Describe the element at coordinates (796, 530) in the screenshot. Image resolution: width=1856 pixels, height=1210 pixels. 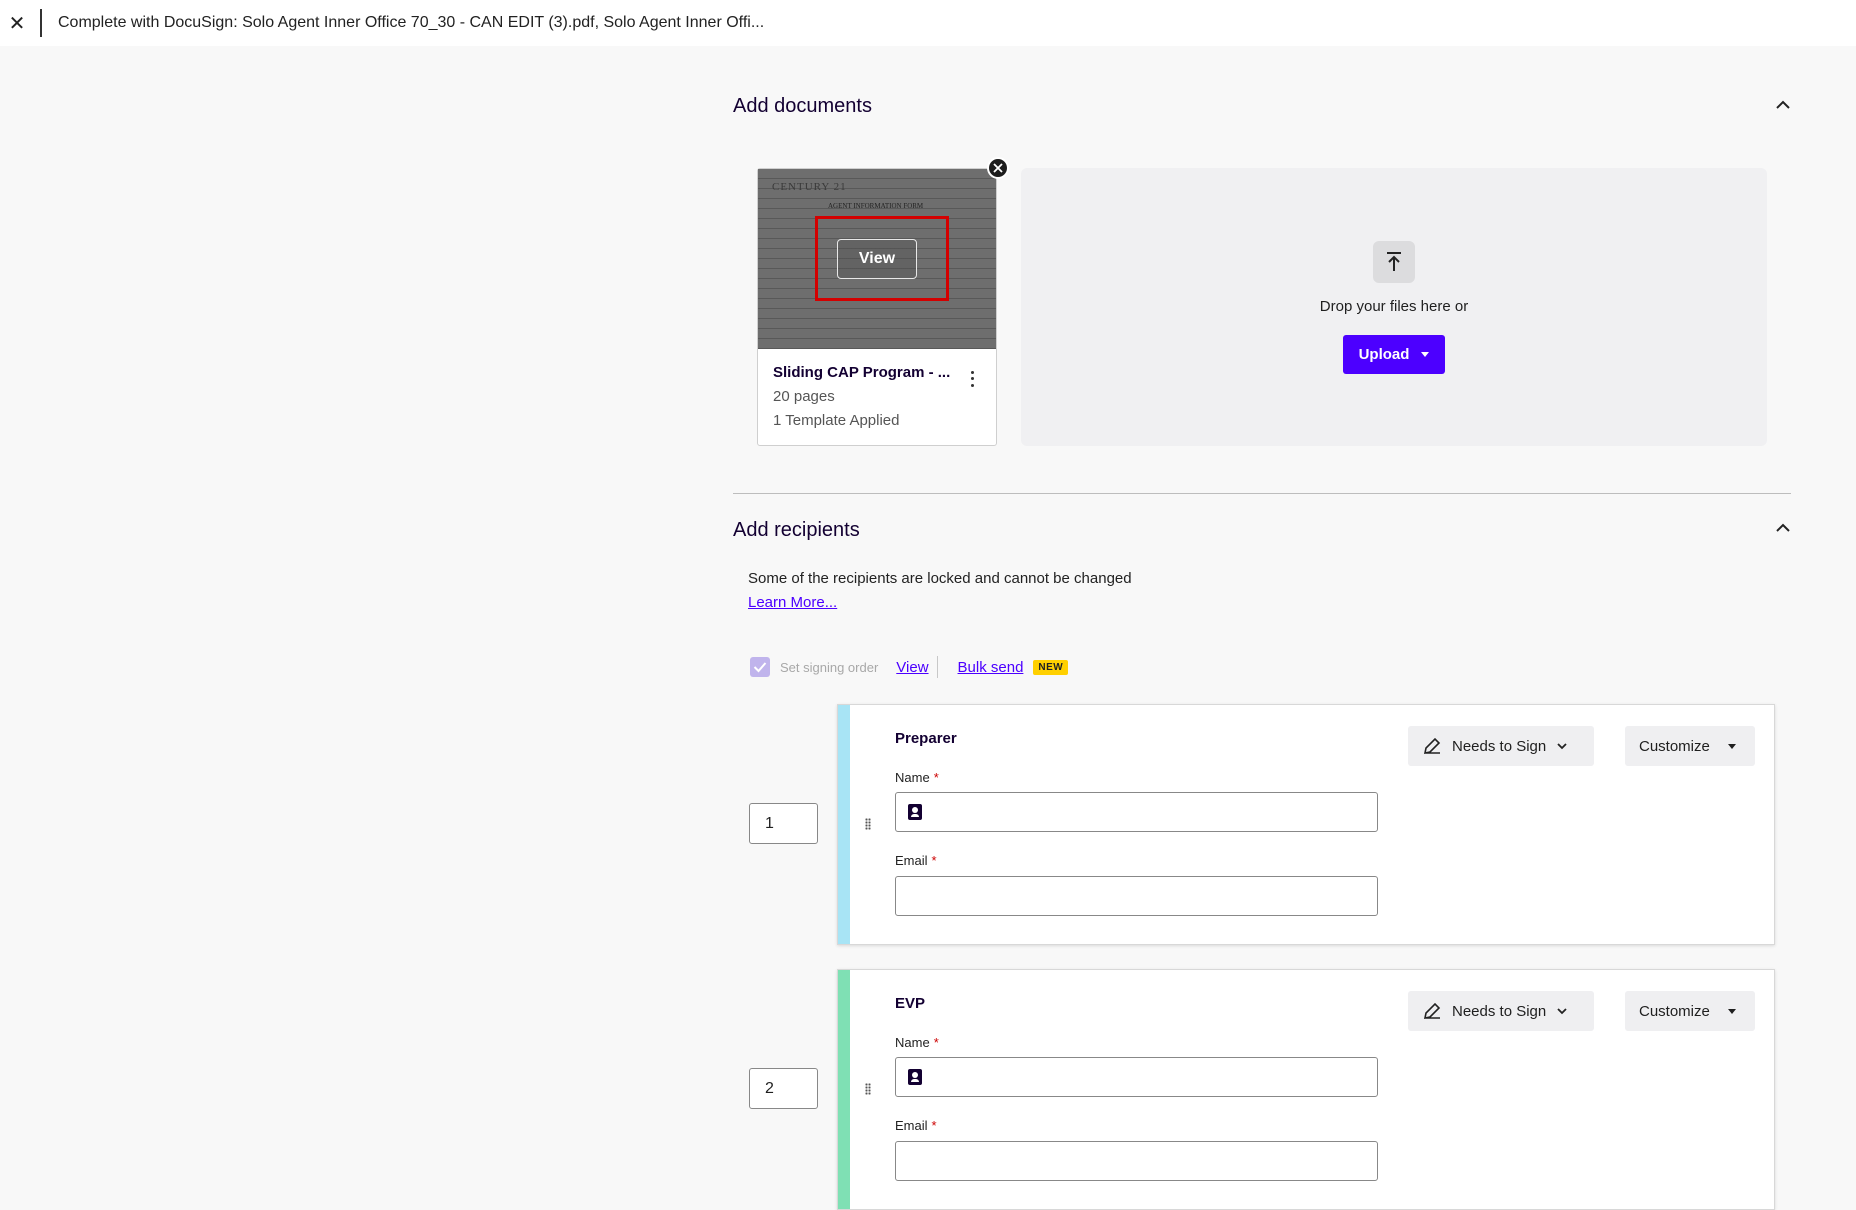
I see `add-recipients-heading: Add recipients` at that location.